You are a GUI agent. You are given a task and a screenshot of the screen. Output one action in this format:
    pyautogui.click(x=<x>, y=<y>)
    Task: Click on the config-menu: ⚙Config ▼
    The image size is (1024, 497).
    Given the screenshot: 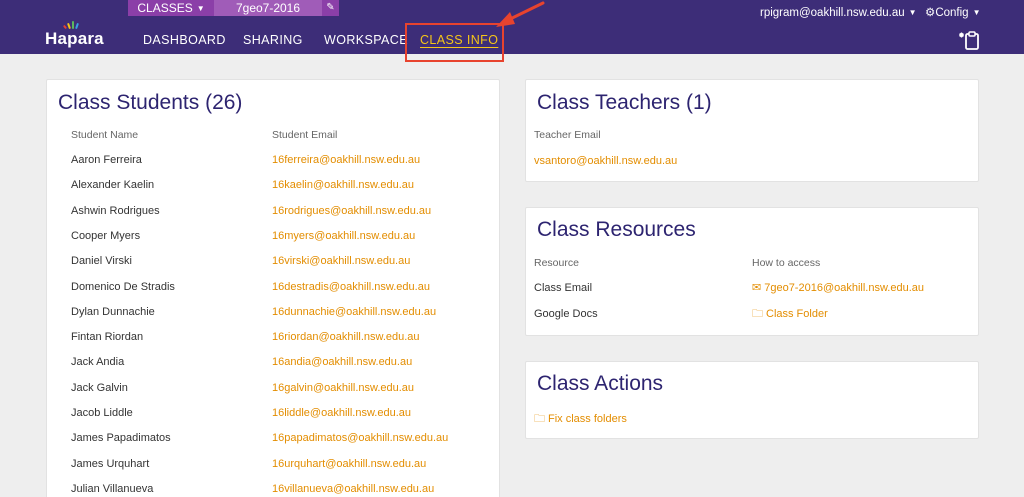 What is the action you would take?
    pyautogui.click(x=952, y=13)
    